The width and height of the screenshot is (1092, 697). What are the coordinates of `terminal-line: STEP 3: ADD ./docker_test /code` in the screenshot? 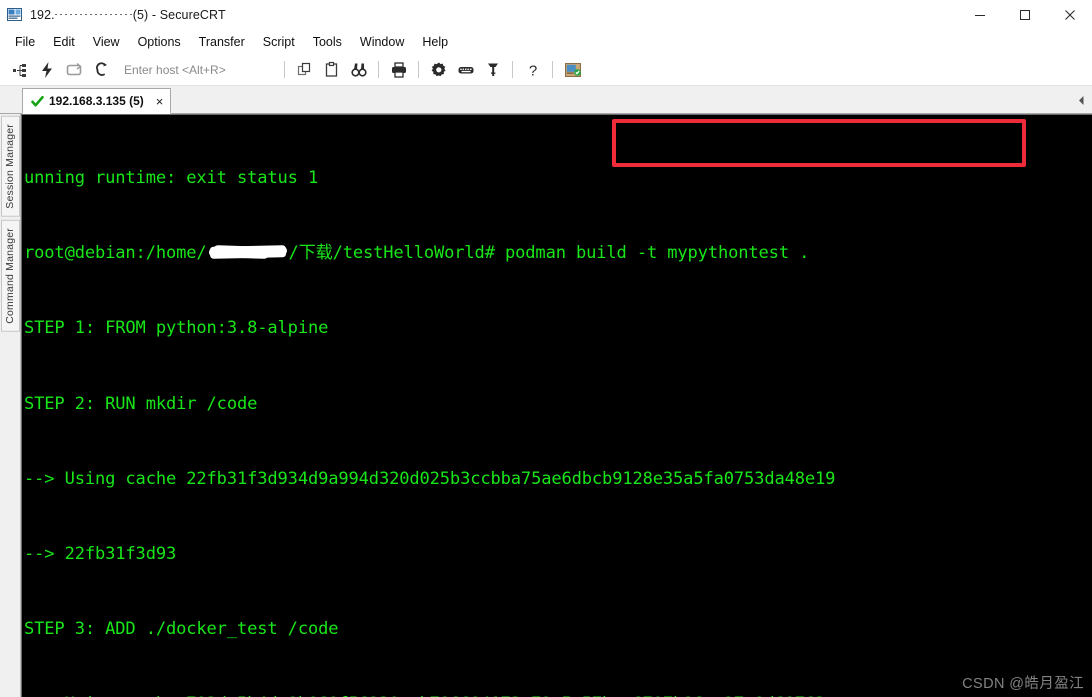 It's located at (181, 628).